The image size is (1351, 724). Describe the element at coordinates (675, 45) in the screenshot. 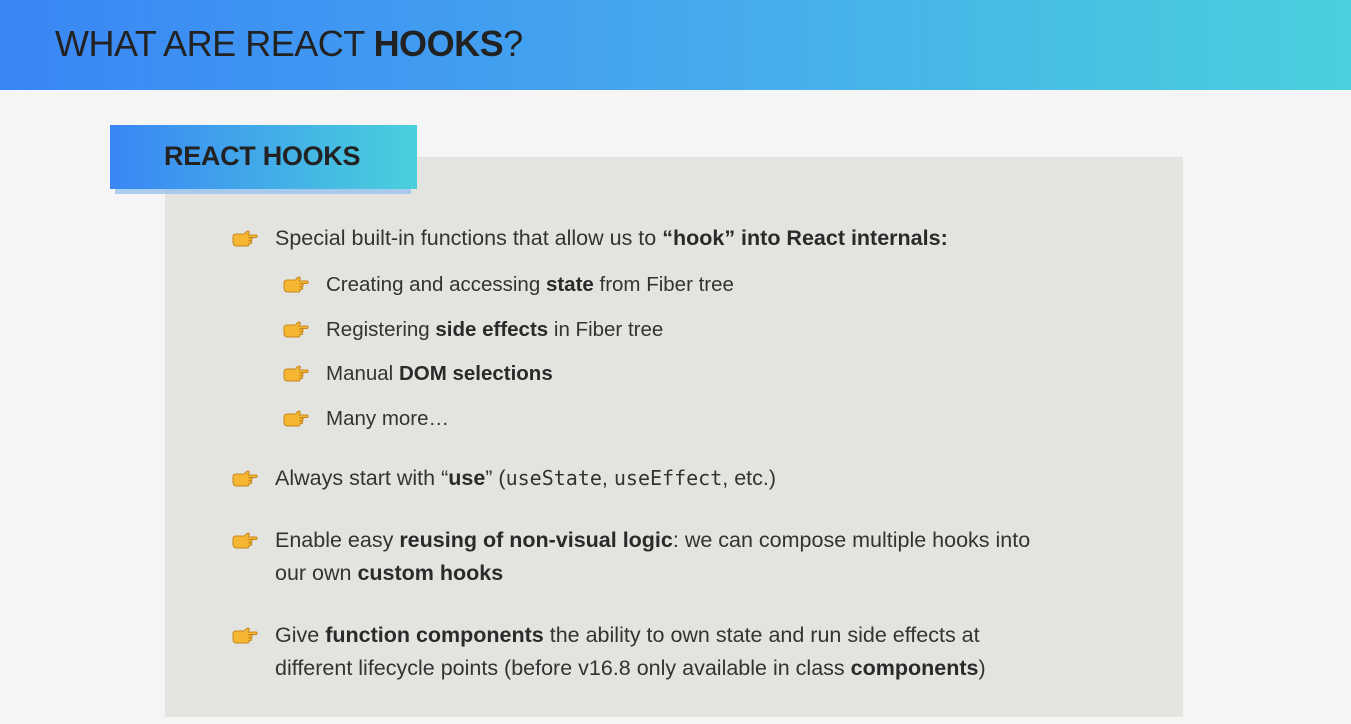

I see `header-bar: WHAT ARE REACT HOOKS?` at that location.